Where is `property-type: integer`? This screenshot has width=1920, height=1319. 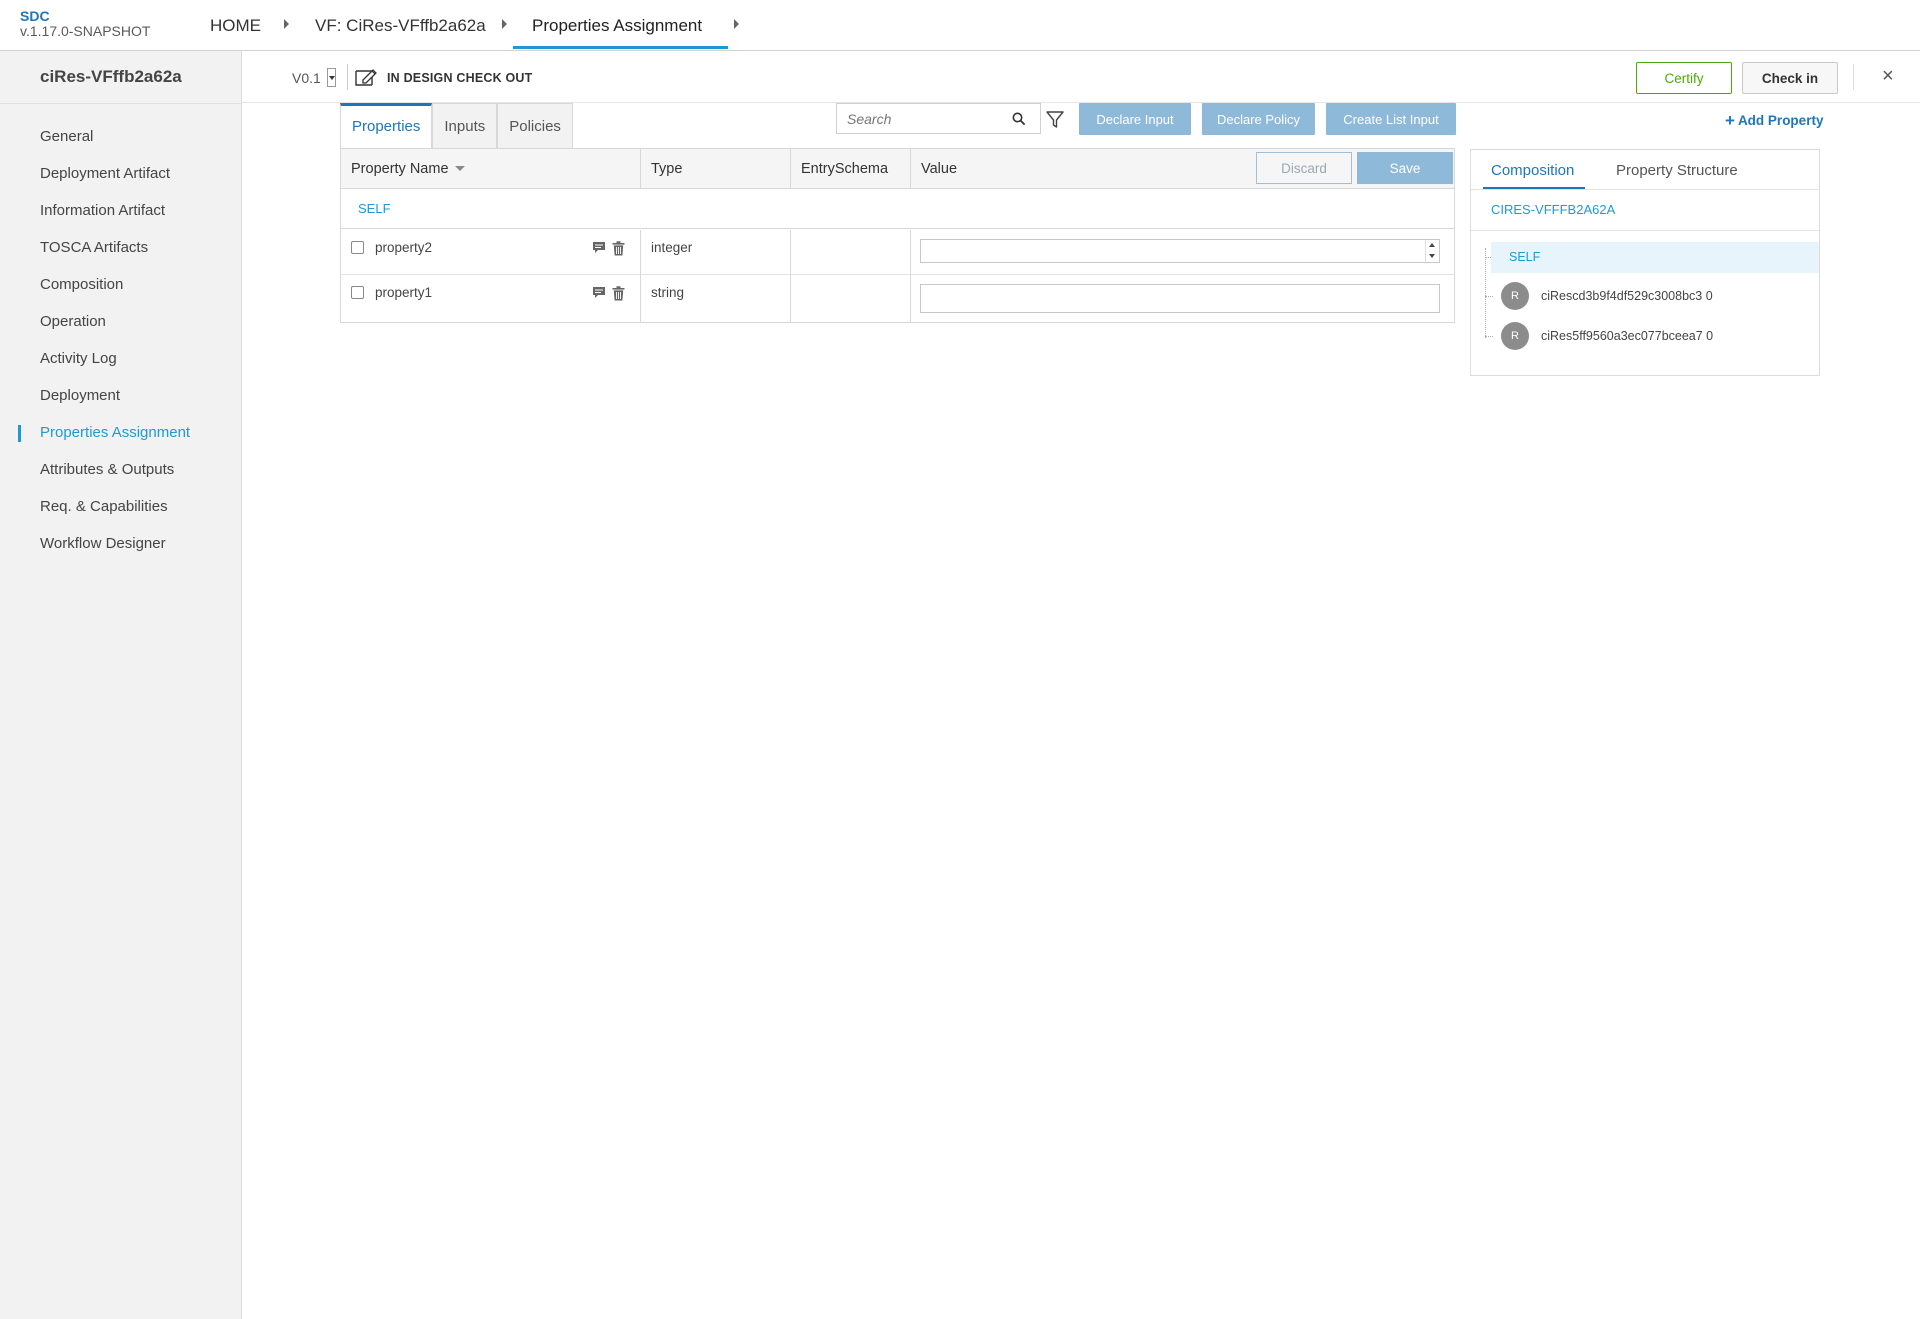 property-type: integer is located at coordinates (672, 247).